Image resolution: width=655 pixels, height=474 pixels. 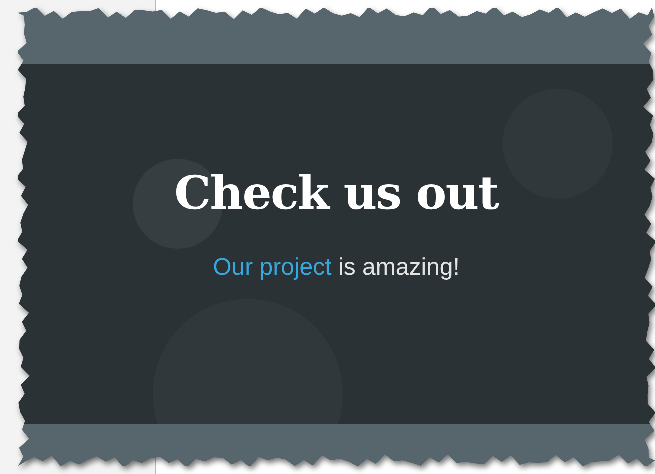 I want to click on tagline: Our project is amazing!, so click(x=336, y=268).